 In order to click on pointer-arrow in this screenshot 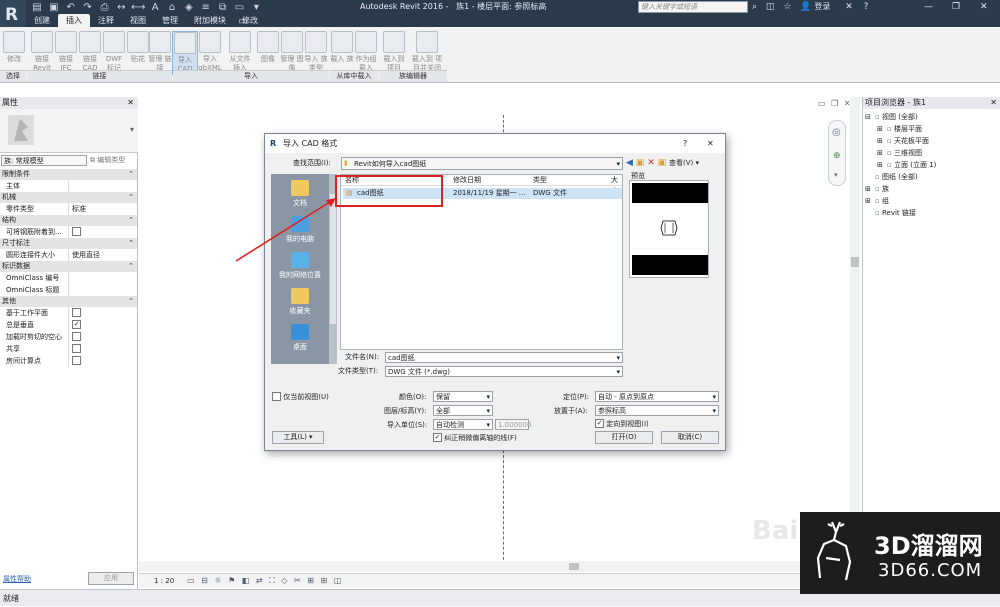, I will do `click(284, 230)`.